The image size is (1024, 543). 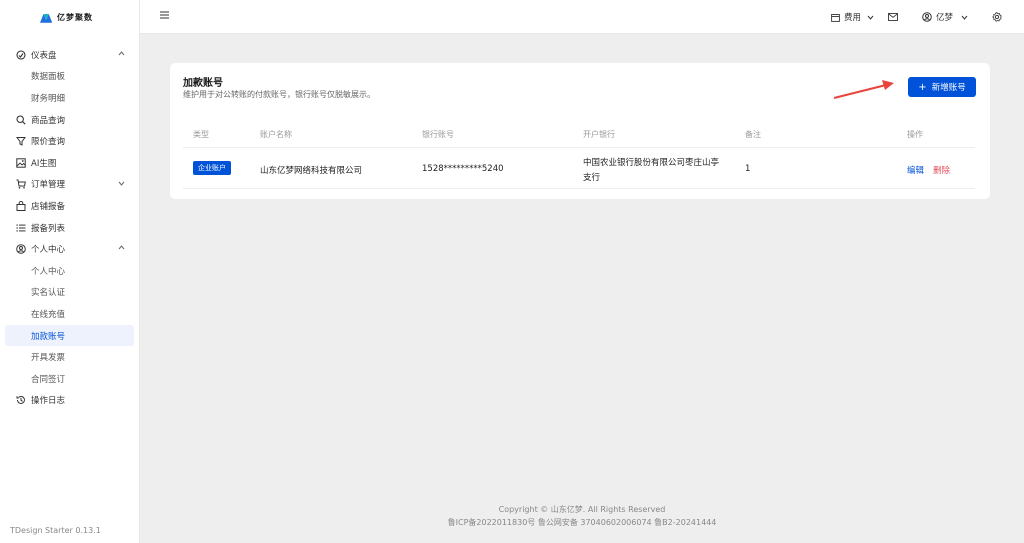 I want to click on account-name-cell: 山东亿梦网络科技有限公司, so click(x=311, y=171).